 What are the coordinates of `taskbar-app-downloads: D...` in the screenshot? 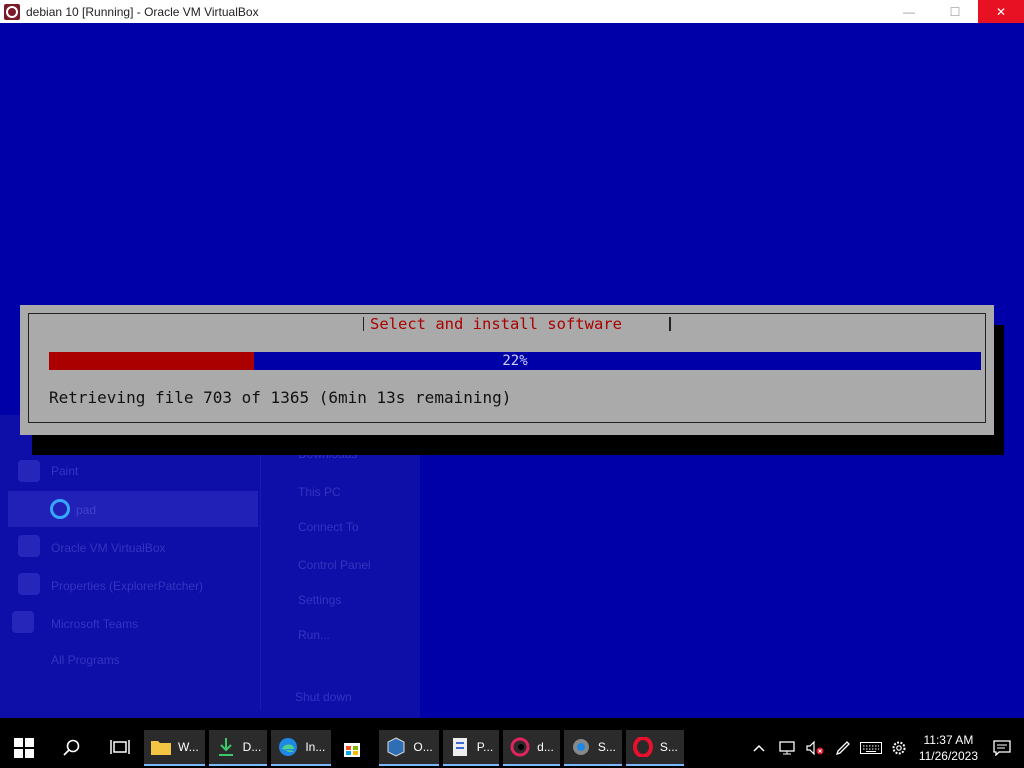 It's located at (238, 748).